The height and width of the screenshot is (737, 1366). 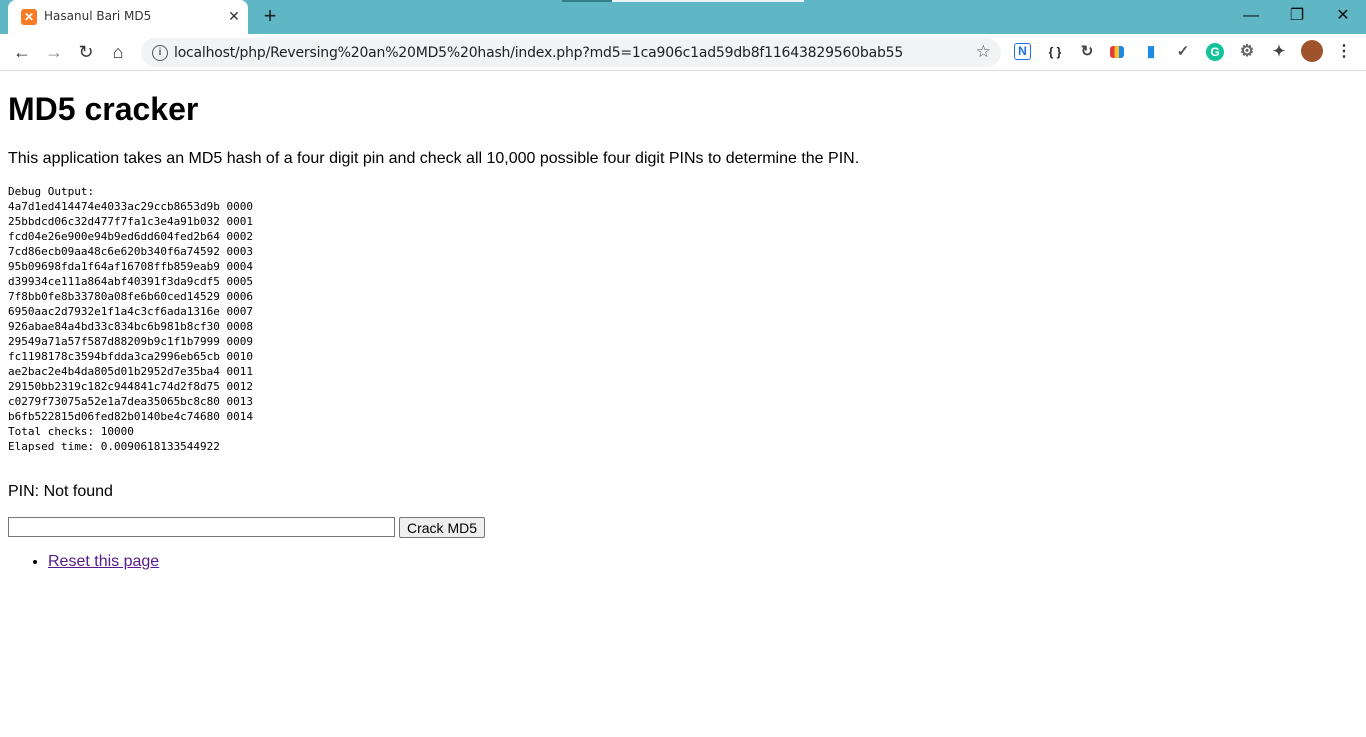 I want to click on debug-header: Debug Output:, so click(x=51, y=191).